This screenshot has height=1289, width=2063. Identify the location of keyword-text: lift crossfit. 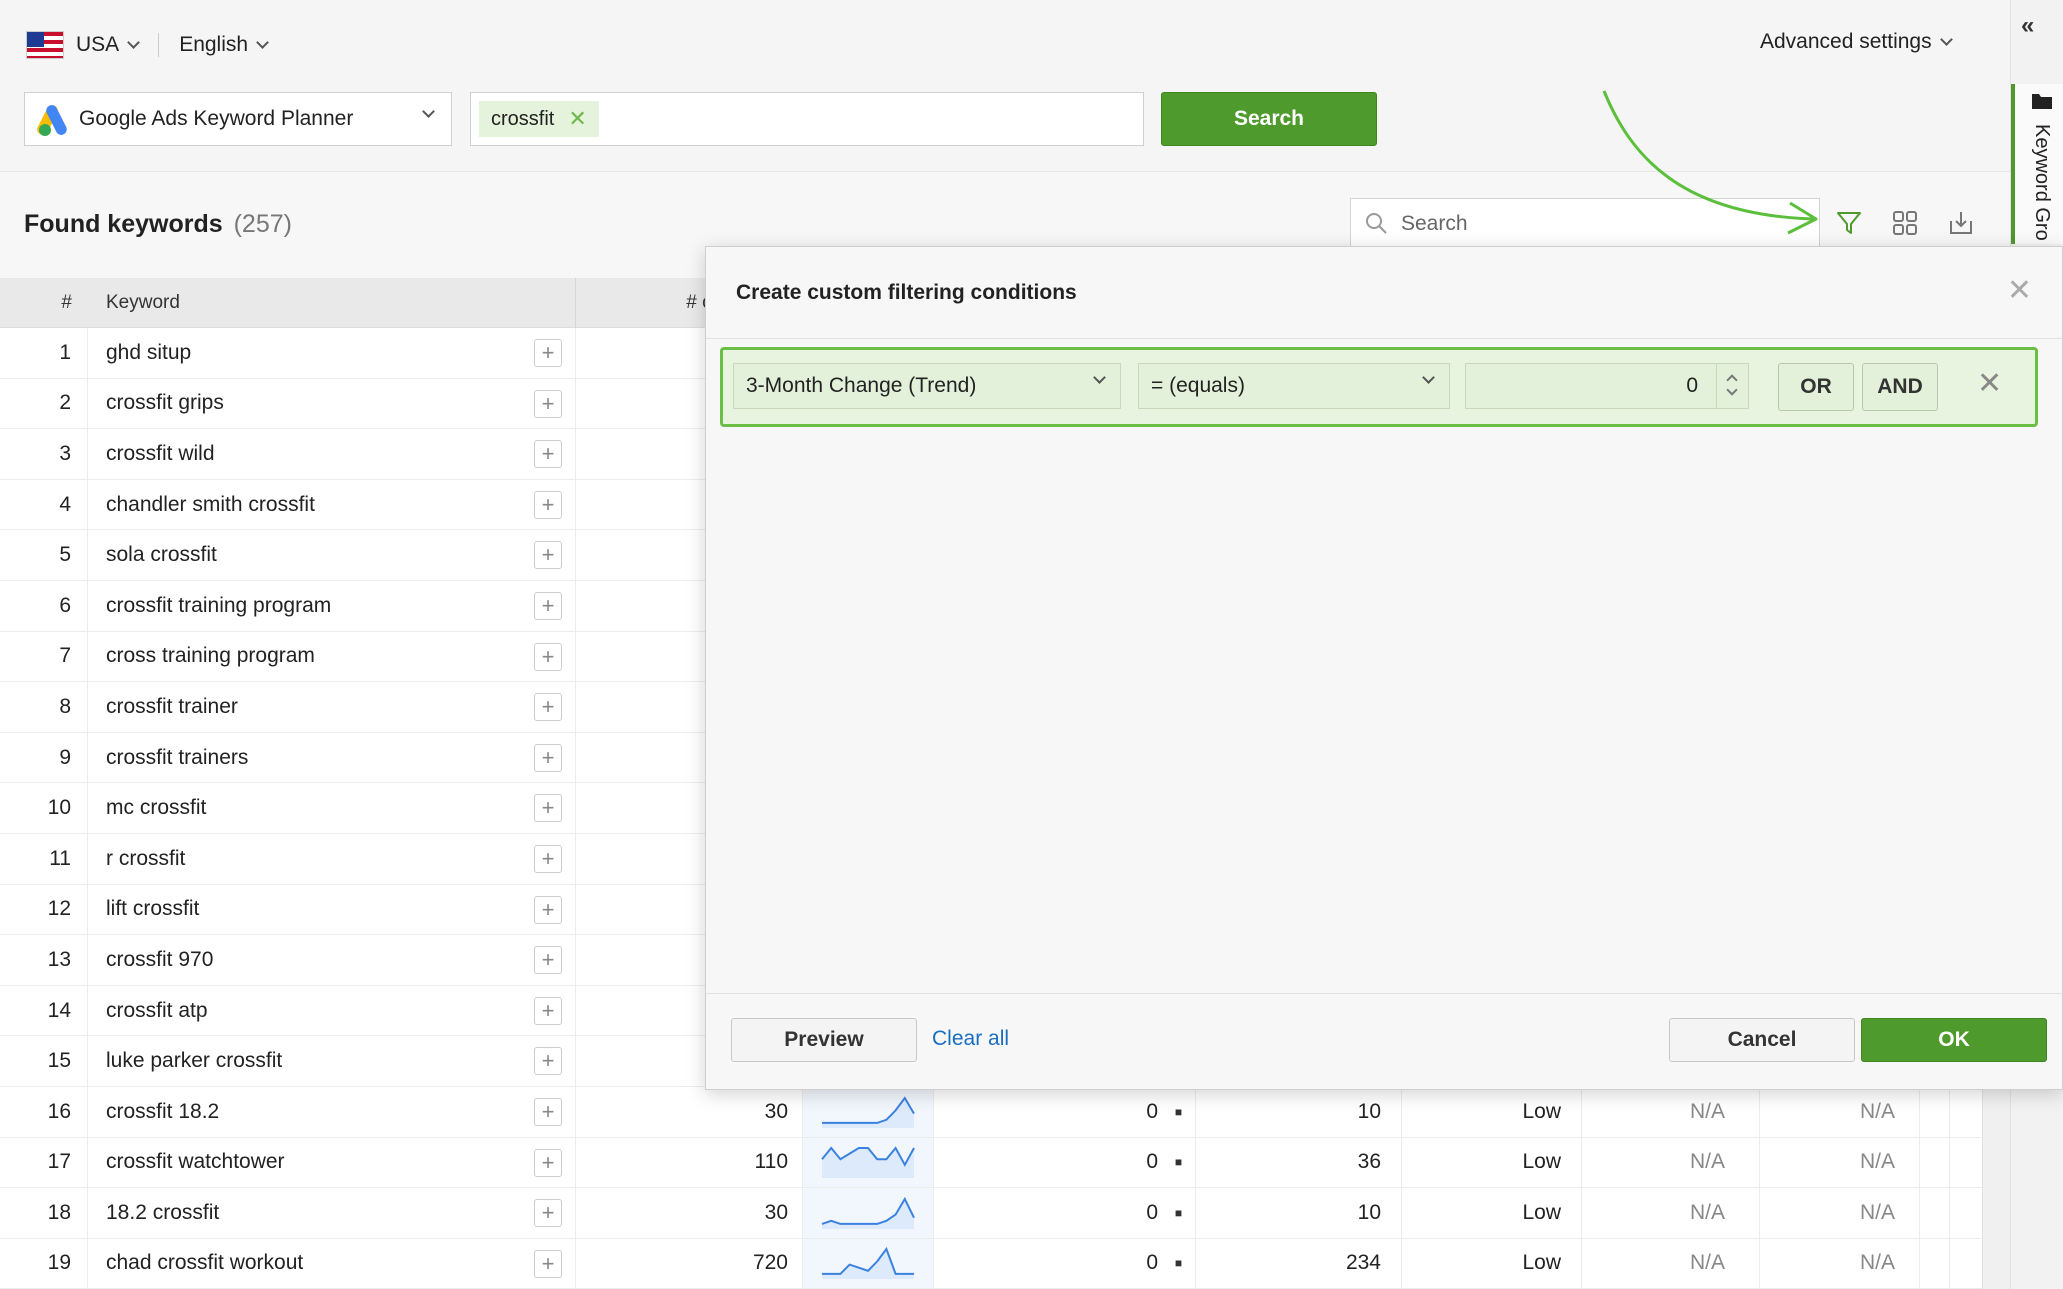
(153, 909).